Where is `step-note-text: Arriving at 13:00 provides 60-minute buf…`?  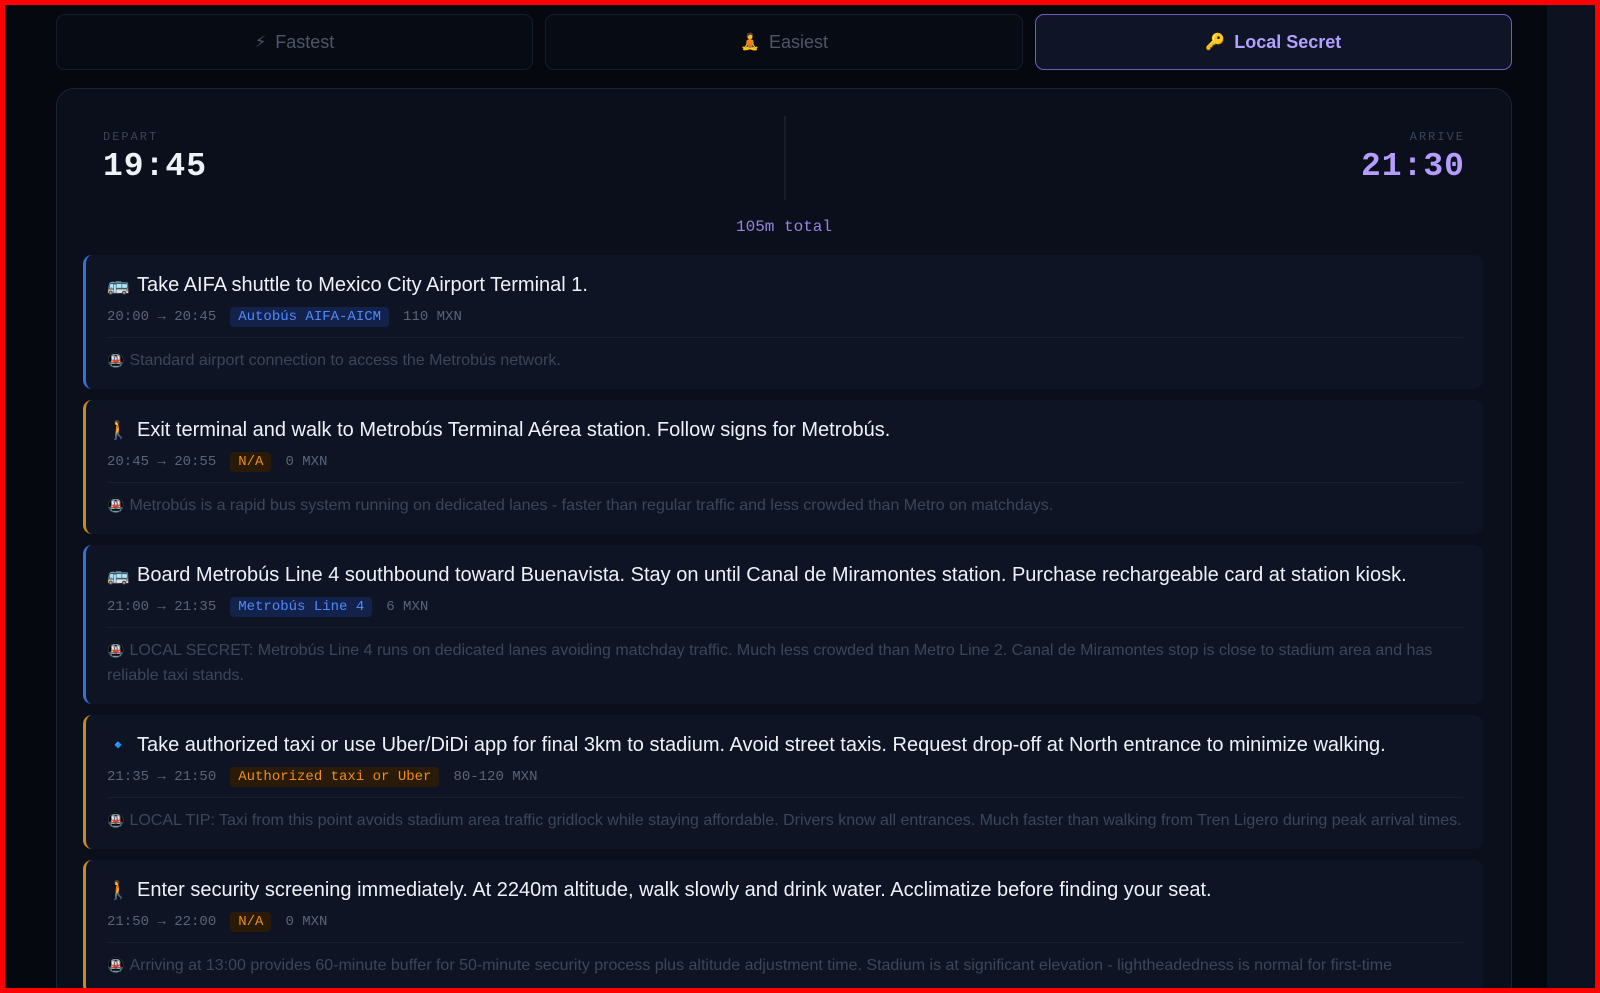 step-note-text: Arriving at 13:00 provides 60-minute buf… is located at coordinates (760, 965).